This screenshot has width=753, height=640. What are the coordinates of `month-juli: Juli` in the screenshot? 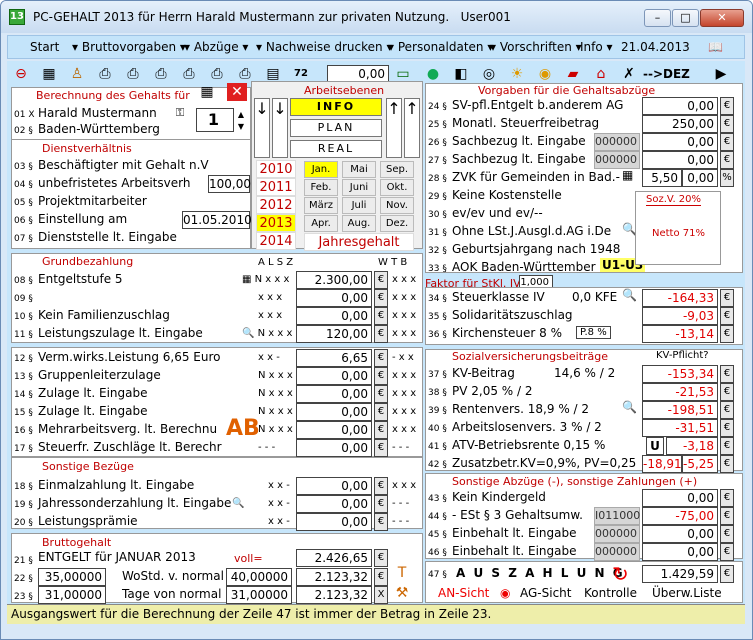 It's located at (359, 205).